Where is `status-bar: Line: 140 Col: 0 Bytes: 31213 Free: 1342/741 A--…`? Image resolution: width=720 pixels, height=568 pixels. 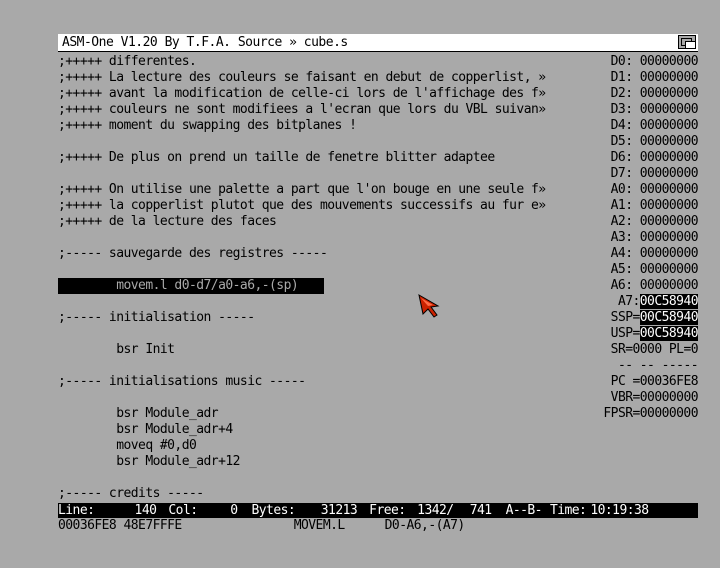 status-bar: Line: 140 Col: 0 Bytes: 31213 Free: 1342/741 A--… is located at coordinates (378, 510).